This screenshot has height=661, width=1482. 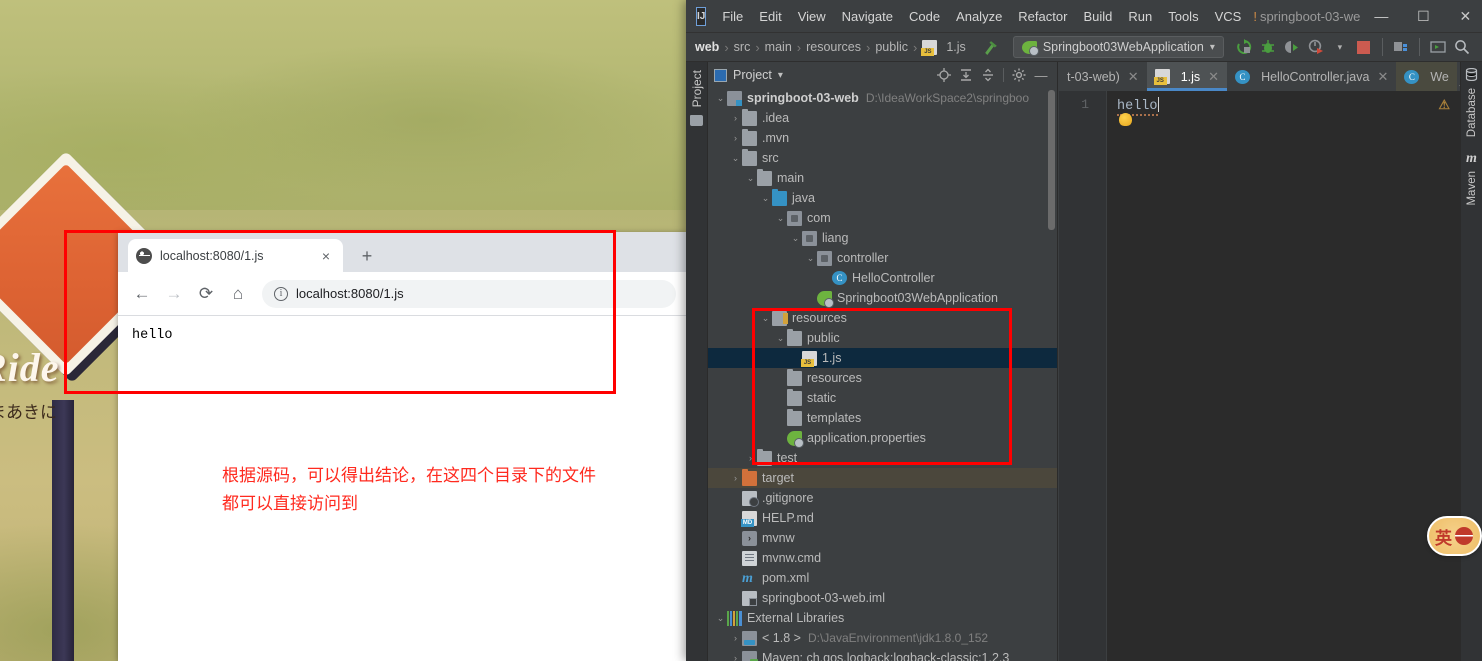 I want to click on tree-row: C HelloController, so click(x=882, y=278).